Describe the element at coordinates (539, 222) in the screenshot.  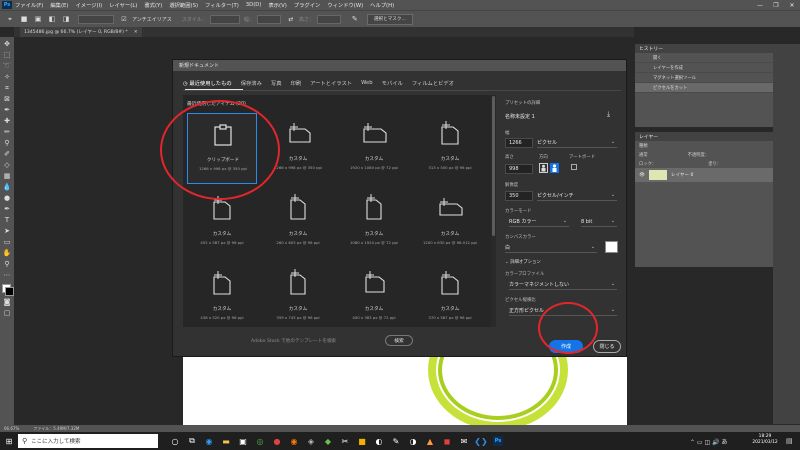
I see `color-mode-select: RGB カラー ⌄` at that location.